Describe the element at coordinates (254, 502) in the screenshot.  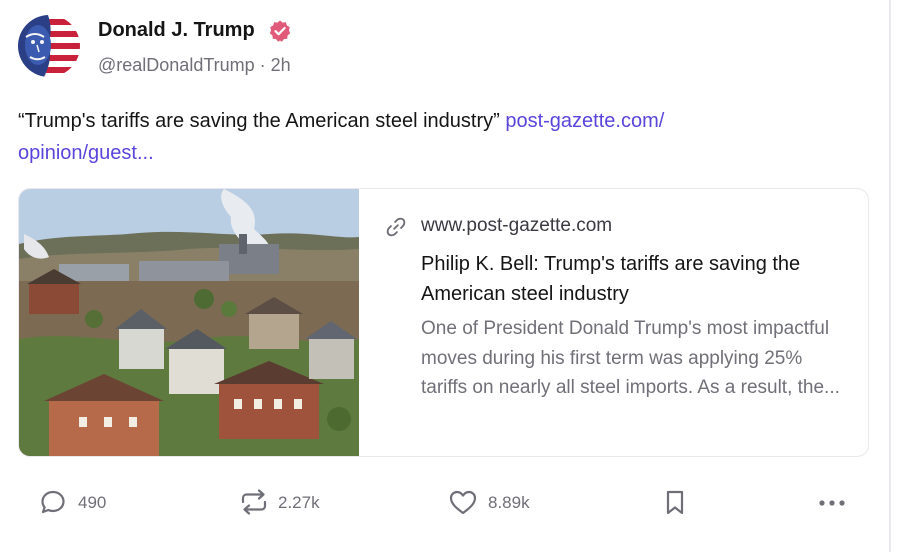
I see `repost-icon` at that location.